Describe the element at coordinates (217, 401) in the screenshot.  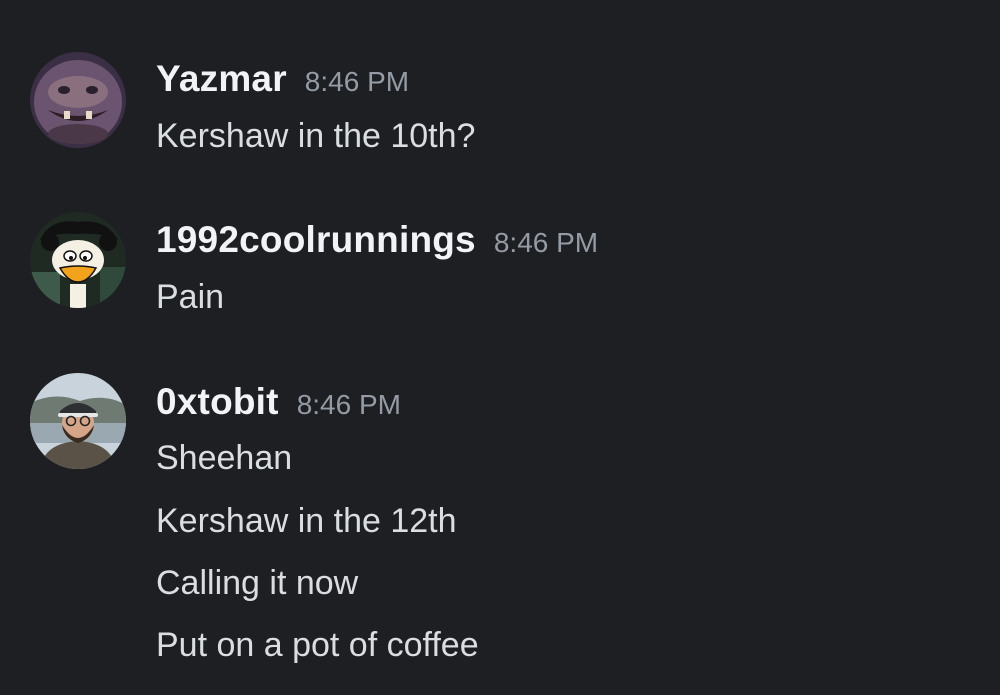
I see `username: 0xtobit` at that location.